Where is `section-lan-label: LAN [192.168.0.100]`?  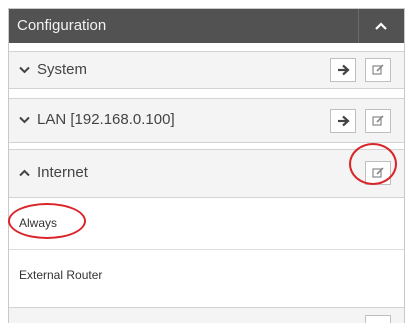 section-lan-label: LAN [192.168.0.100] is located at coordinates (106, 119).